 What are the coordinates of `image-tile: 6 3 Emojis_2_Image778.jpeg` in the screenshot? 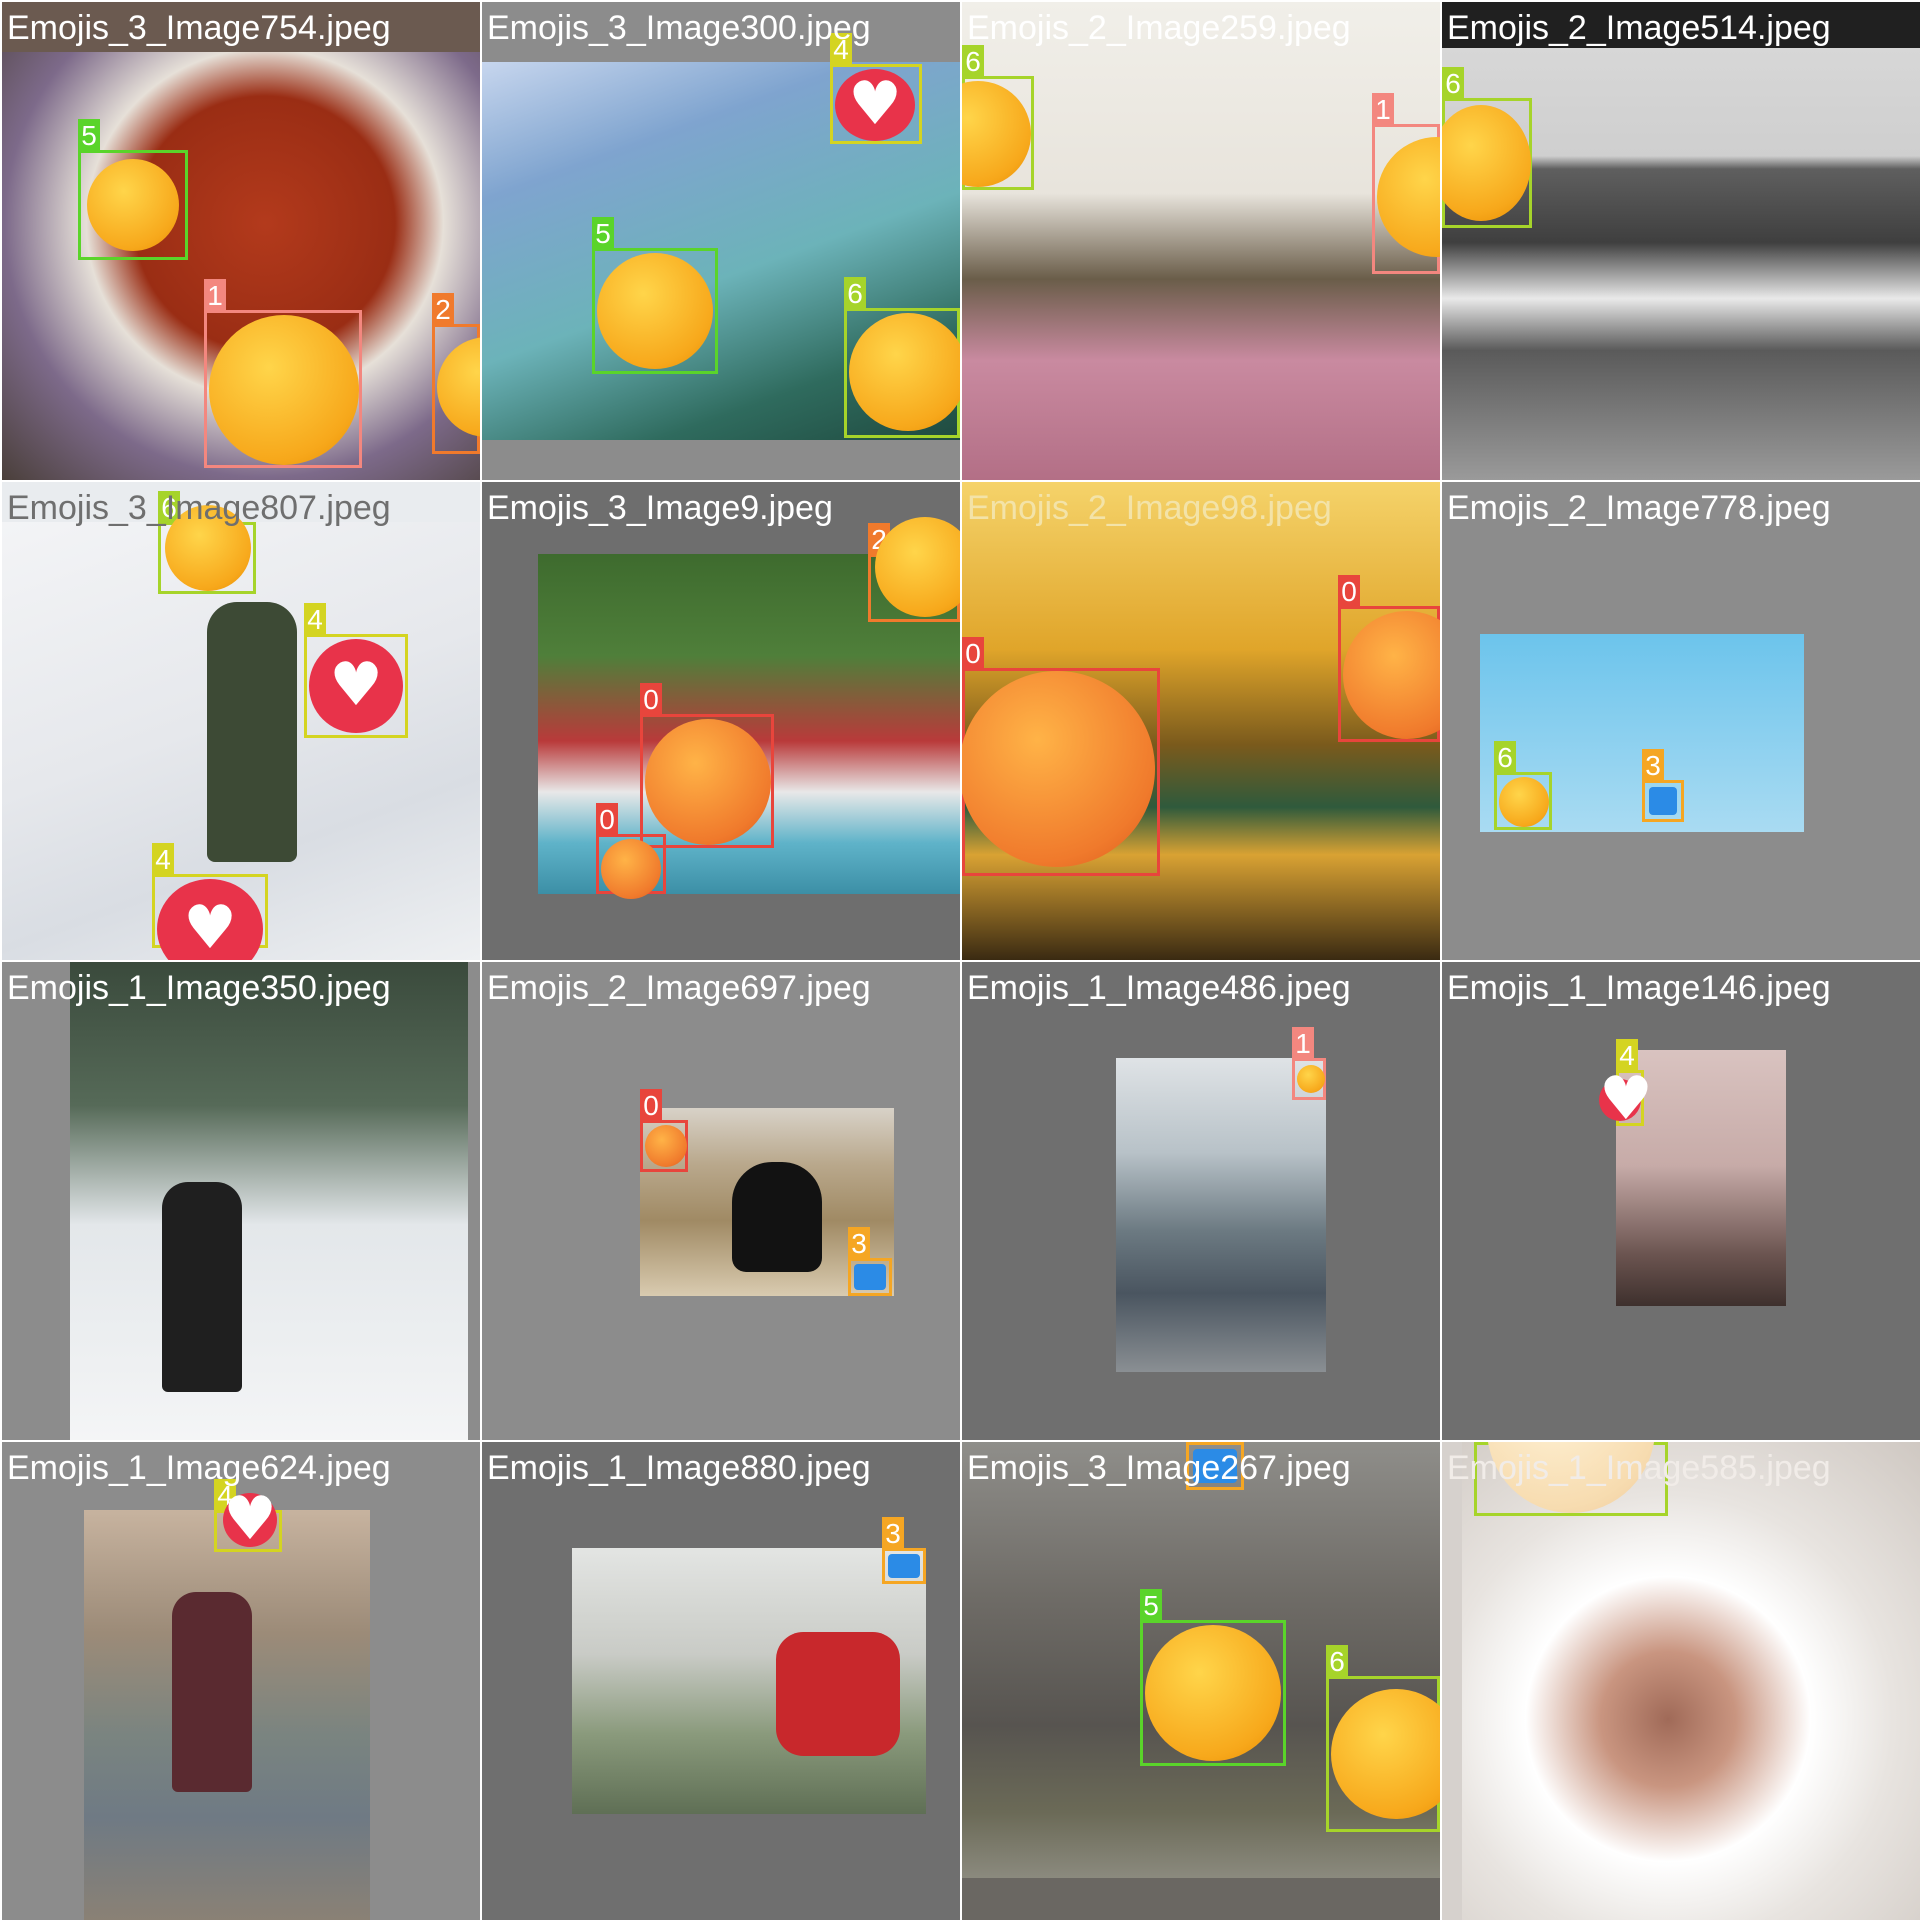 It's located at (1681, 721).